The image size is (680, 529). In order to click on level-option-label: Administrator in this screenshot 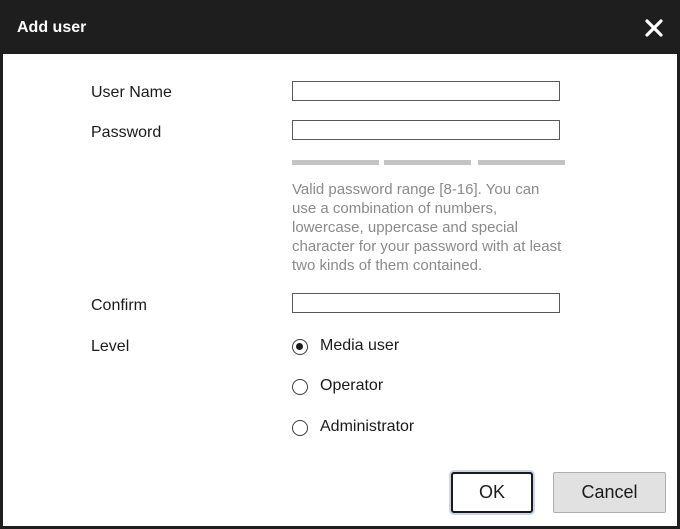, I will do `click(367, 426)`.